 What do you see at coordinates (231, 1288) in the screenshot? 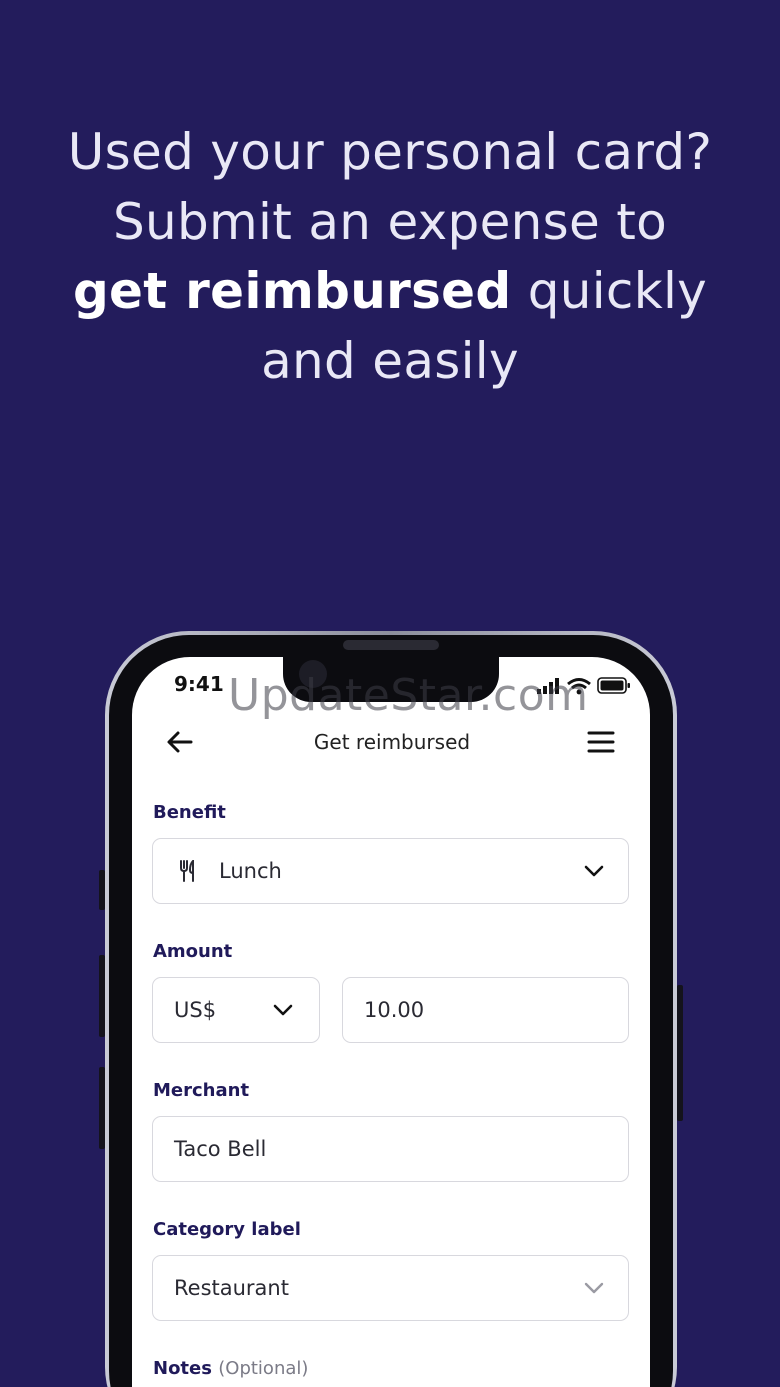
I see `category-value: Restaurant` at bounding box center [231, 1288].